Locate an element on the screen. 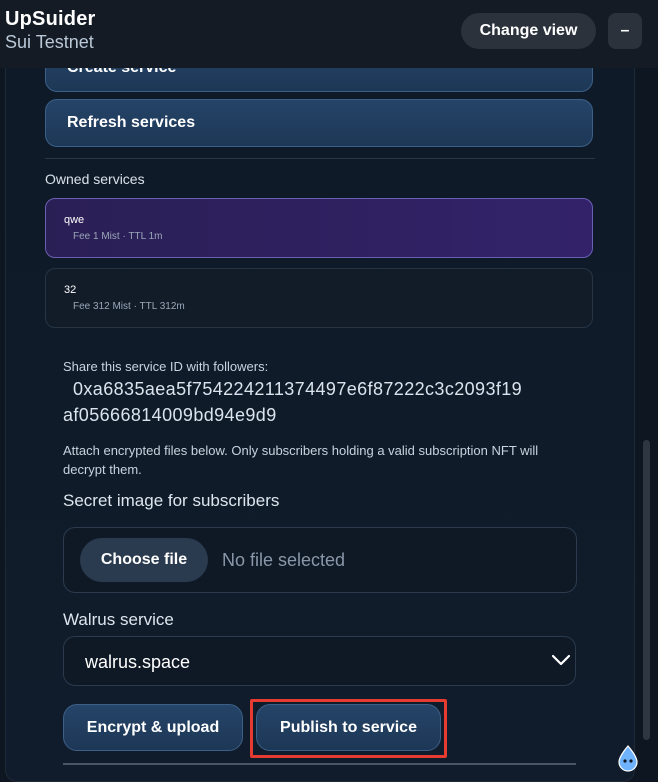  service-id-line2: af05666814009bd94e9d9 is located at coordinates (170, 415).